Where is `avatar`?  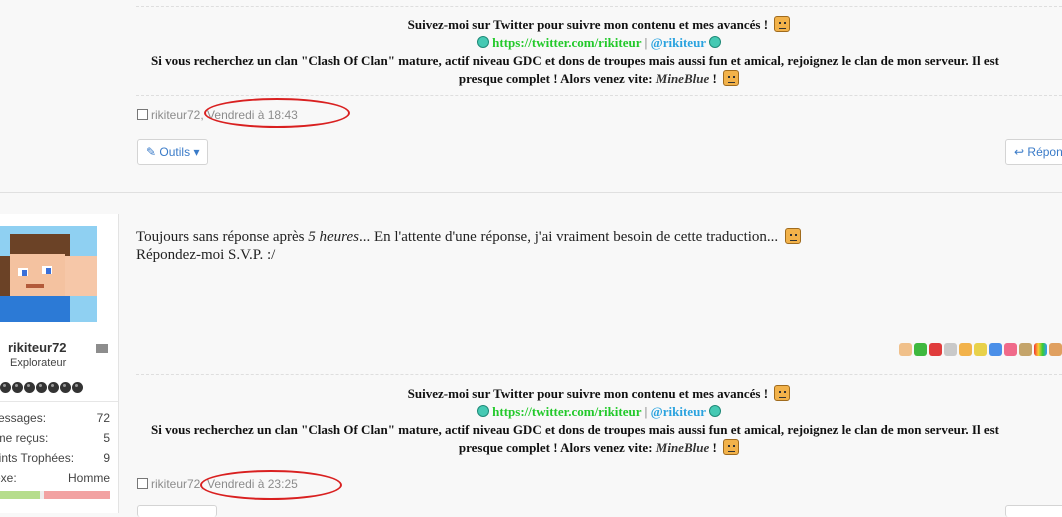 avatar is located at coordinates (48, 274).